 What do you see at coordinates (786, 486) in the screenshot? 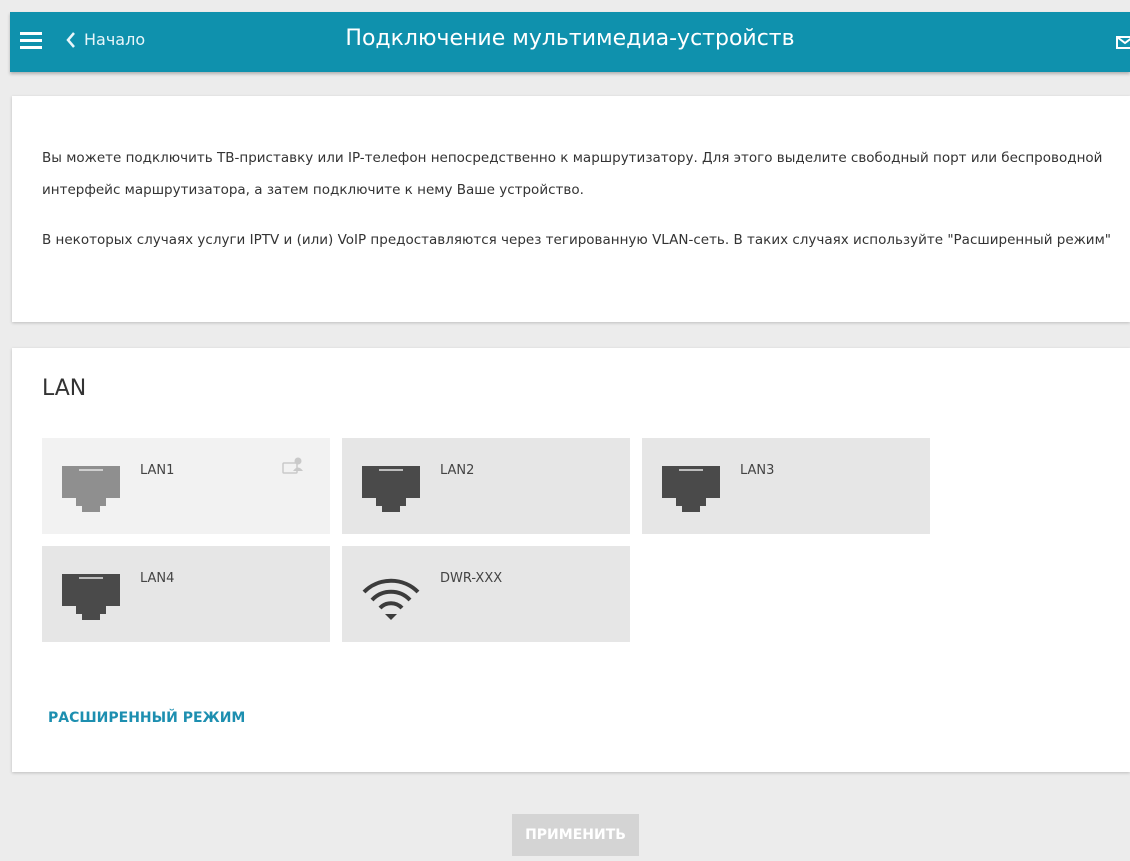
I see `port-lan3: LAN3` at bounding box center [786, 486].